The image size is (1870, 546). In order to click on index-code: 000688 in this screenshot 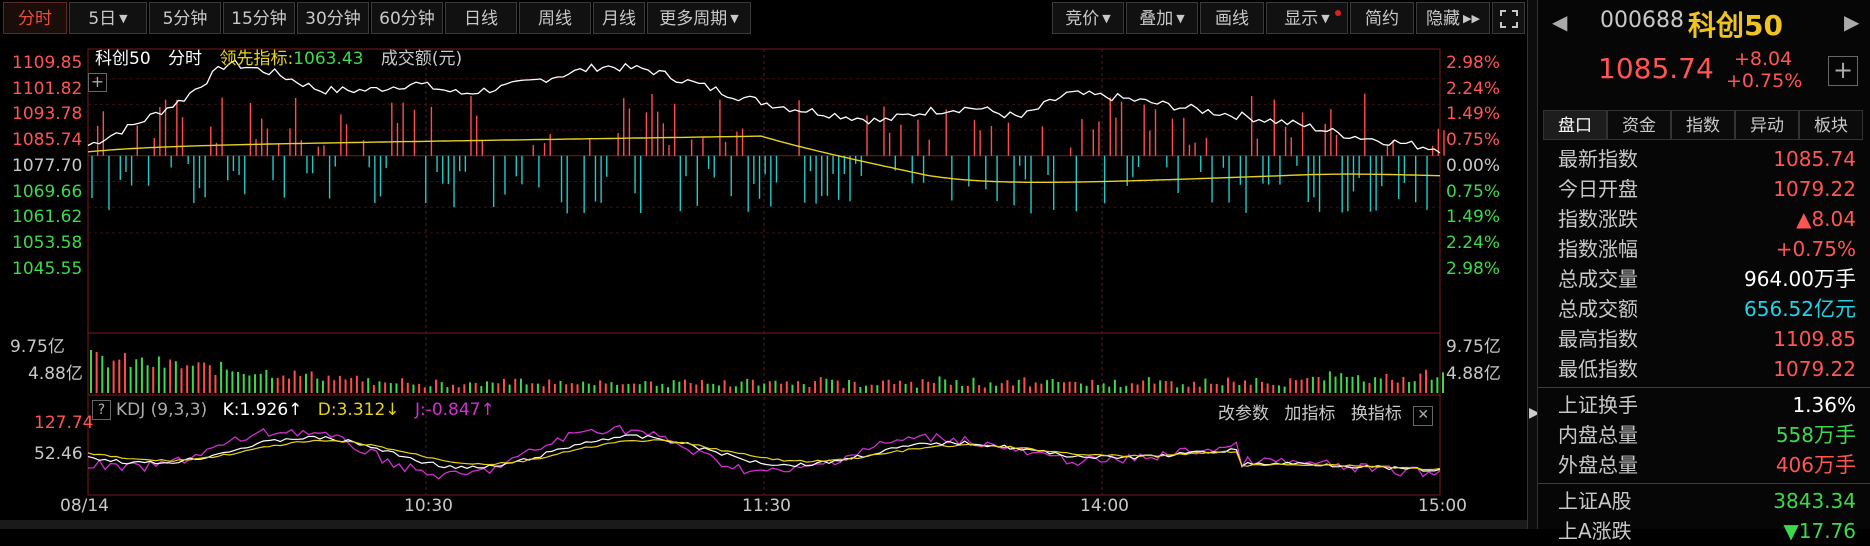, I will do `click(1642, 20)`.